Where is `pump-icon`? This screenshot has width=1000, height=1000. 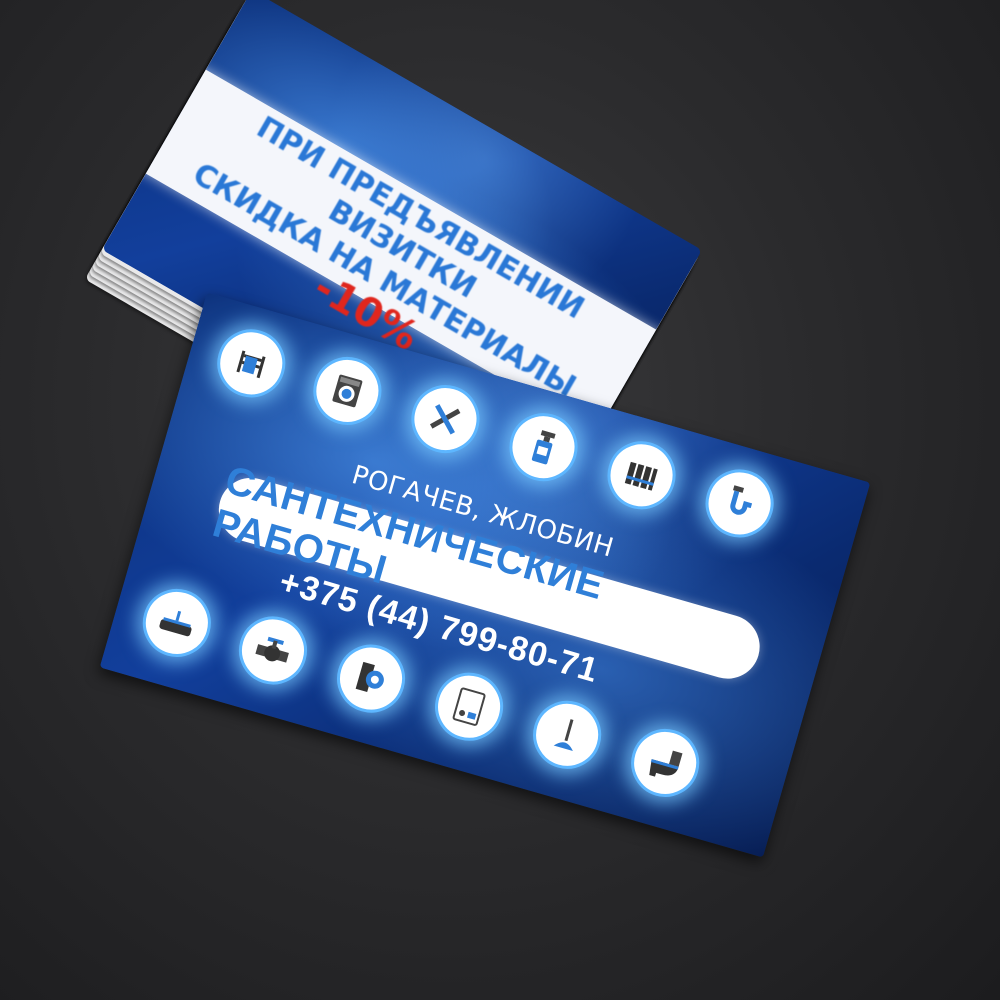
pump-icon is located at coordinates (371, 678).